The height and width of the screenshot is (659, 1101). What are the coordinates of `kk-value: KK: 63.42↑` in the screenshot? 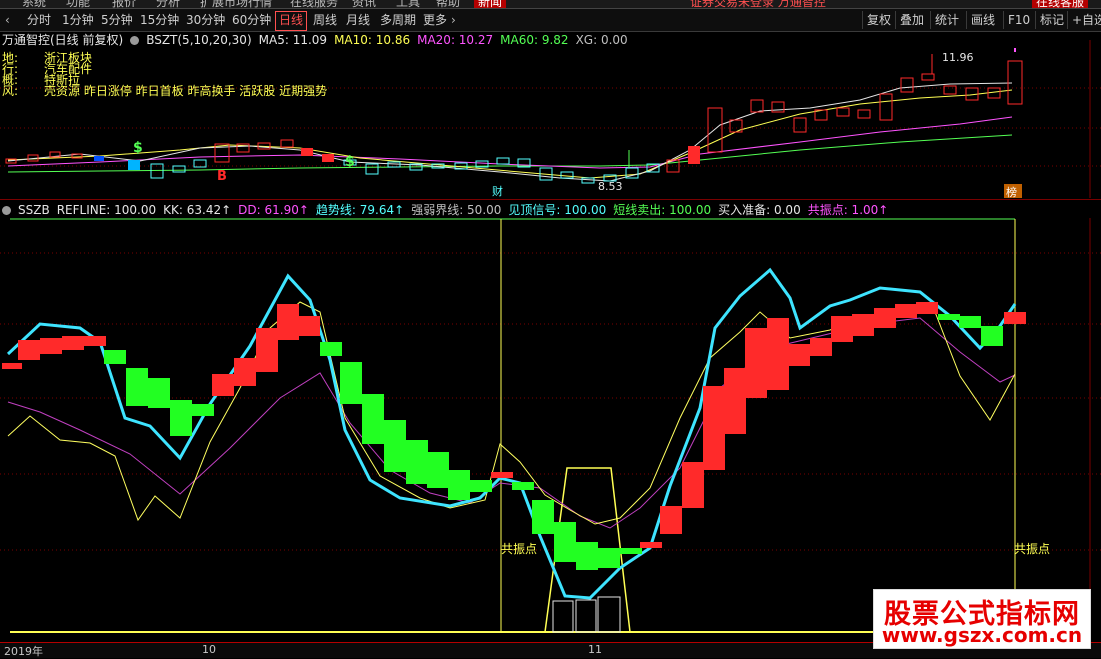 It's located at (197, 210).